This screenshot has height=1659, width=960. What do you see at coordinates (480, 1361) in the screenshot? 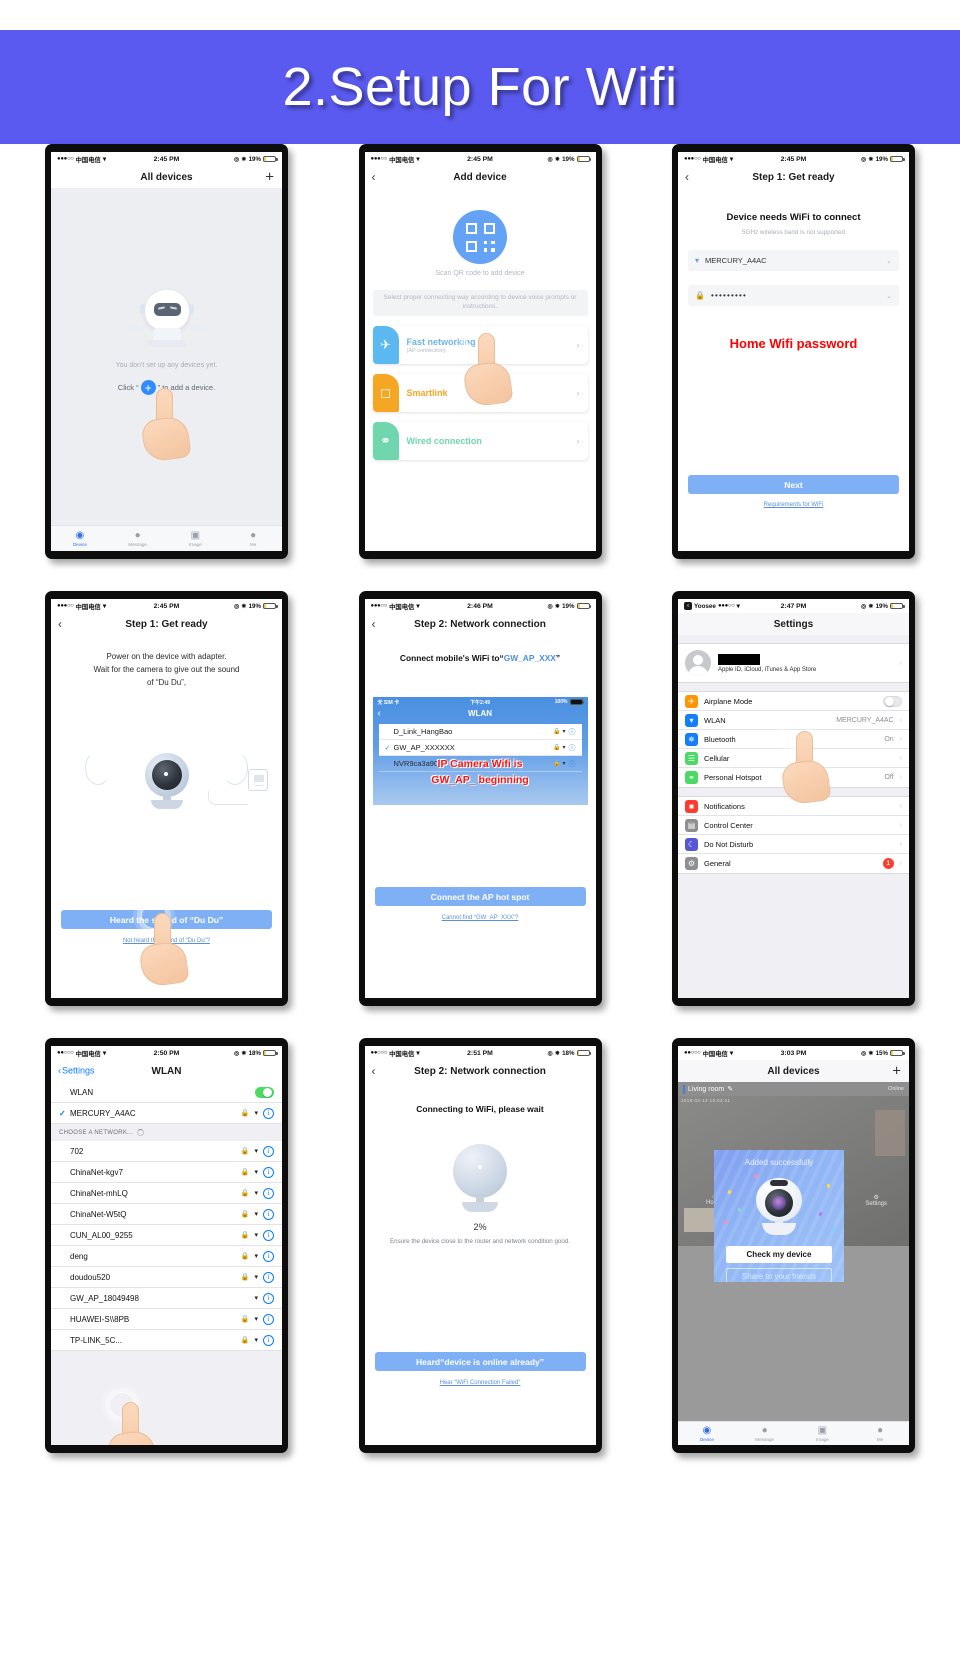
I see `heard-online-button: Heard“device is online already”` at bounding box center [480, 1361].